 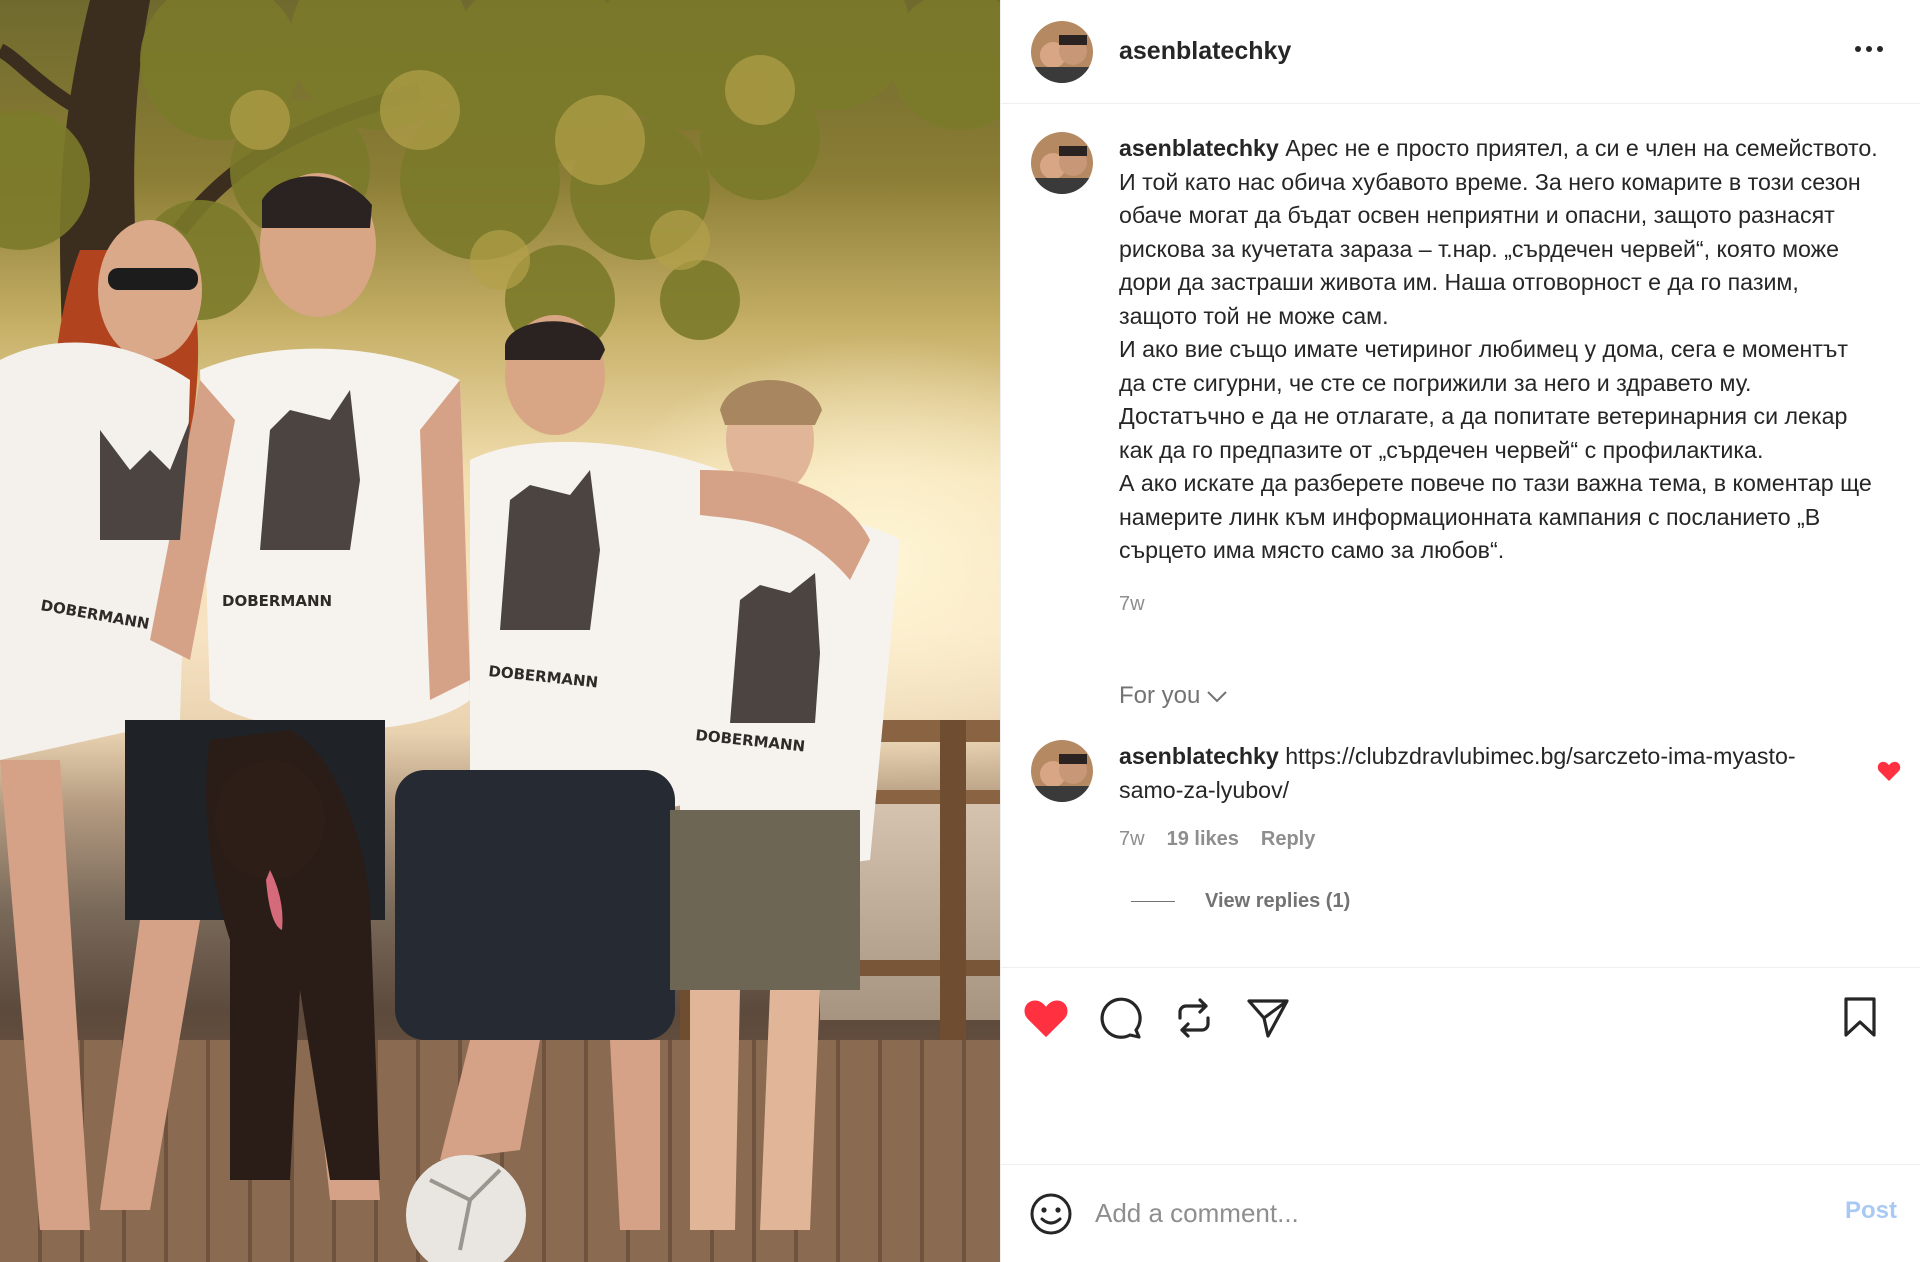 I want to click on comment-timestamp: 7w, so click(x=1132, y=840).